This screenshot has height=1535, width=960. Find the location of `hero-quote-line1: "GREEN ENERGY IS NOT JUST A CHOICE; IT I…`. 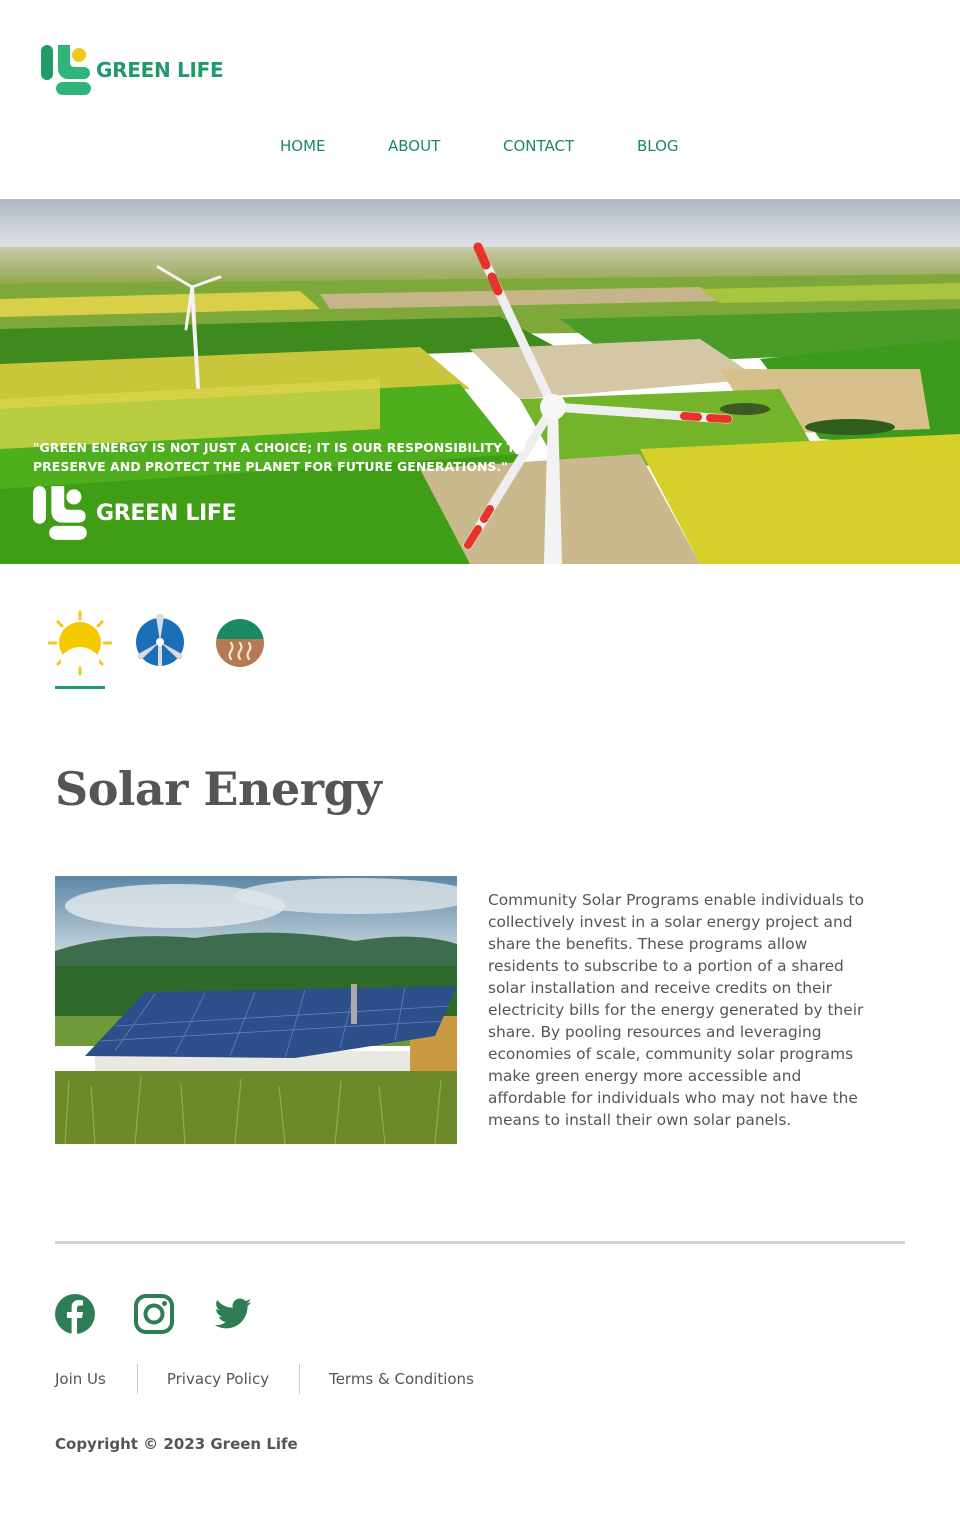

hero-quote-line1: "GREEN ENERGY IS NOT JUST A CHOICE; IT I… is located at coordinates (279, 447).